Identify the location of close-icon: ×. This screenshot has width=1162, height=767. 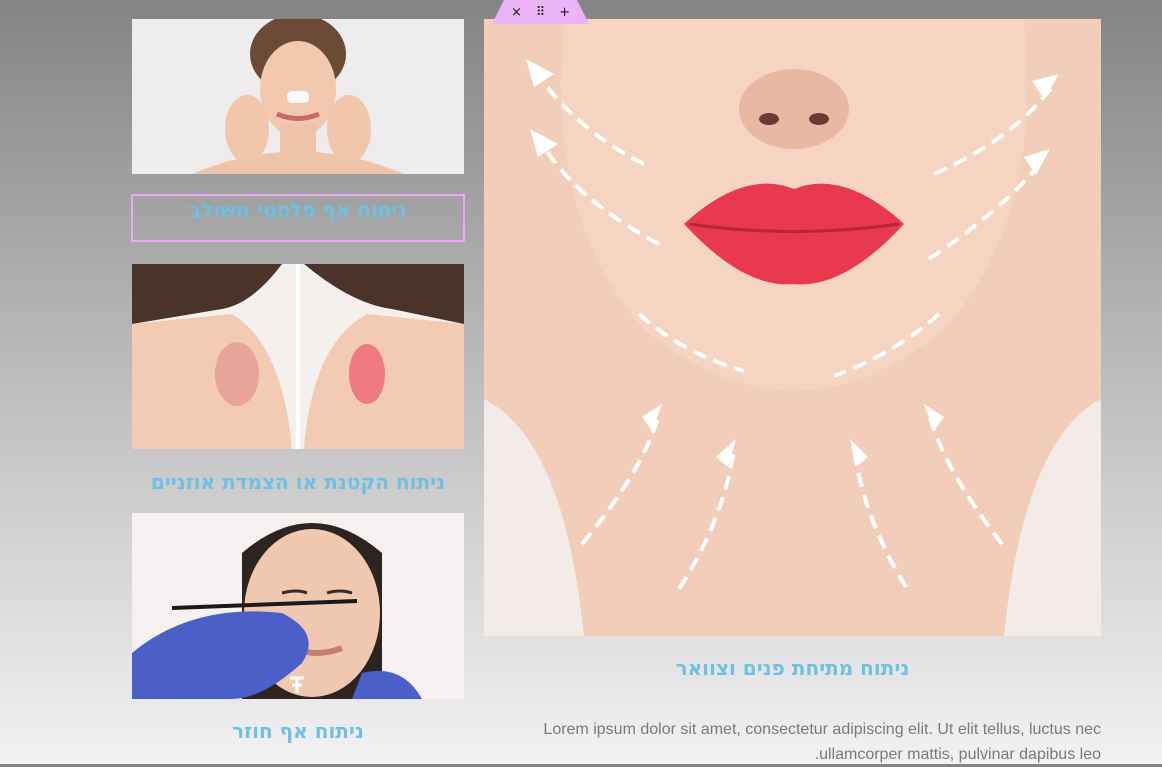
(516, 12).